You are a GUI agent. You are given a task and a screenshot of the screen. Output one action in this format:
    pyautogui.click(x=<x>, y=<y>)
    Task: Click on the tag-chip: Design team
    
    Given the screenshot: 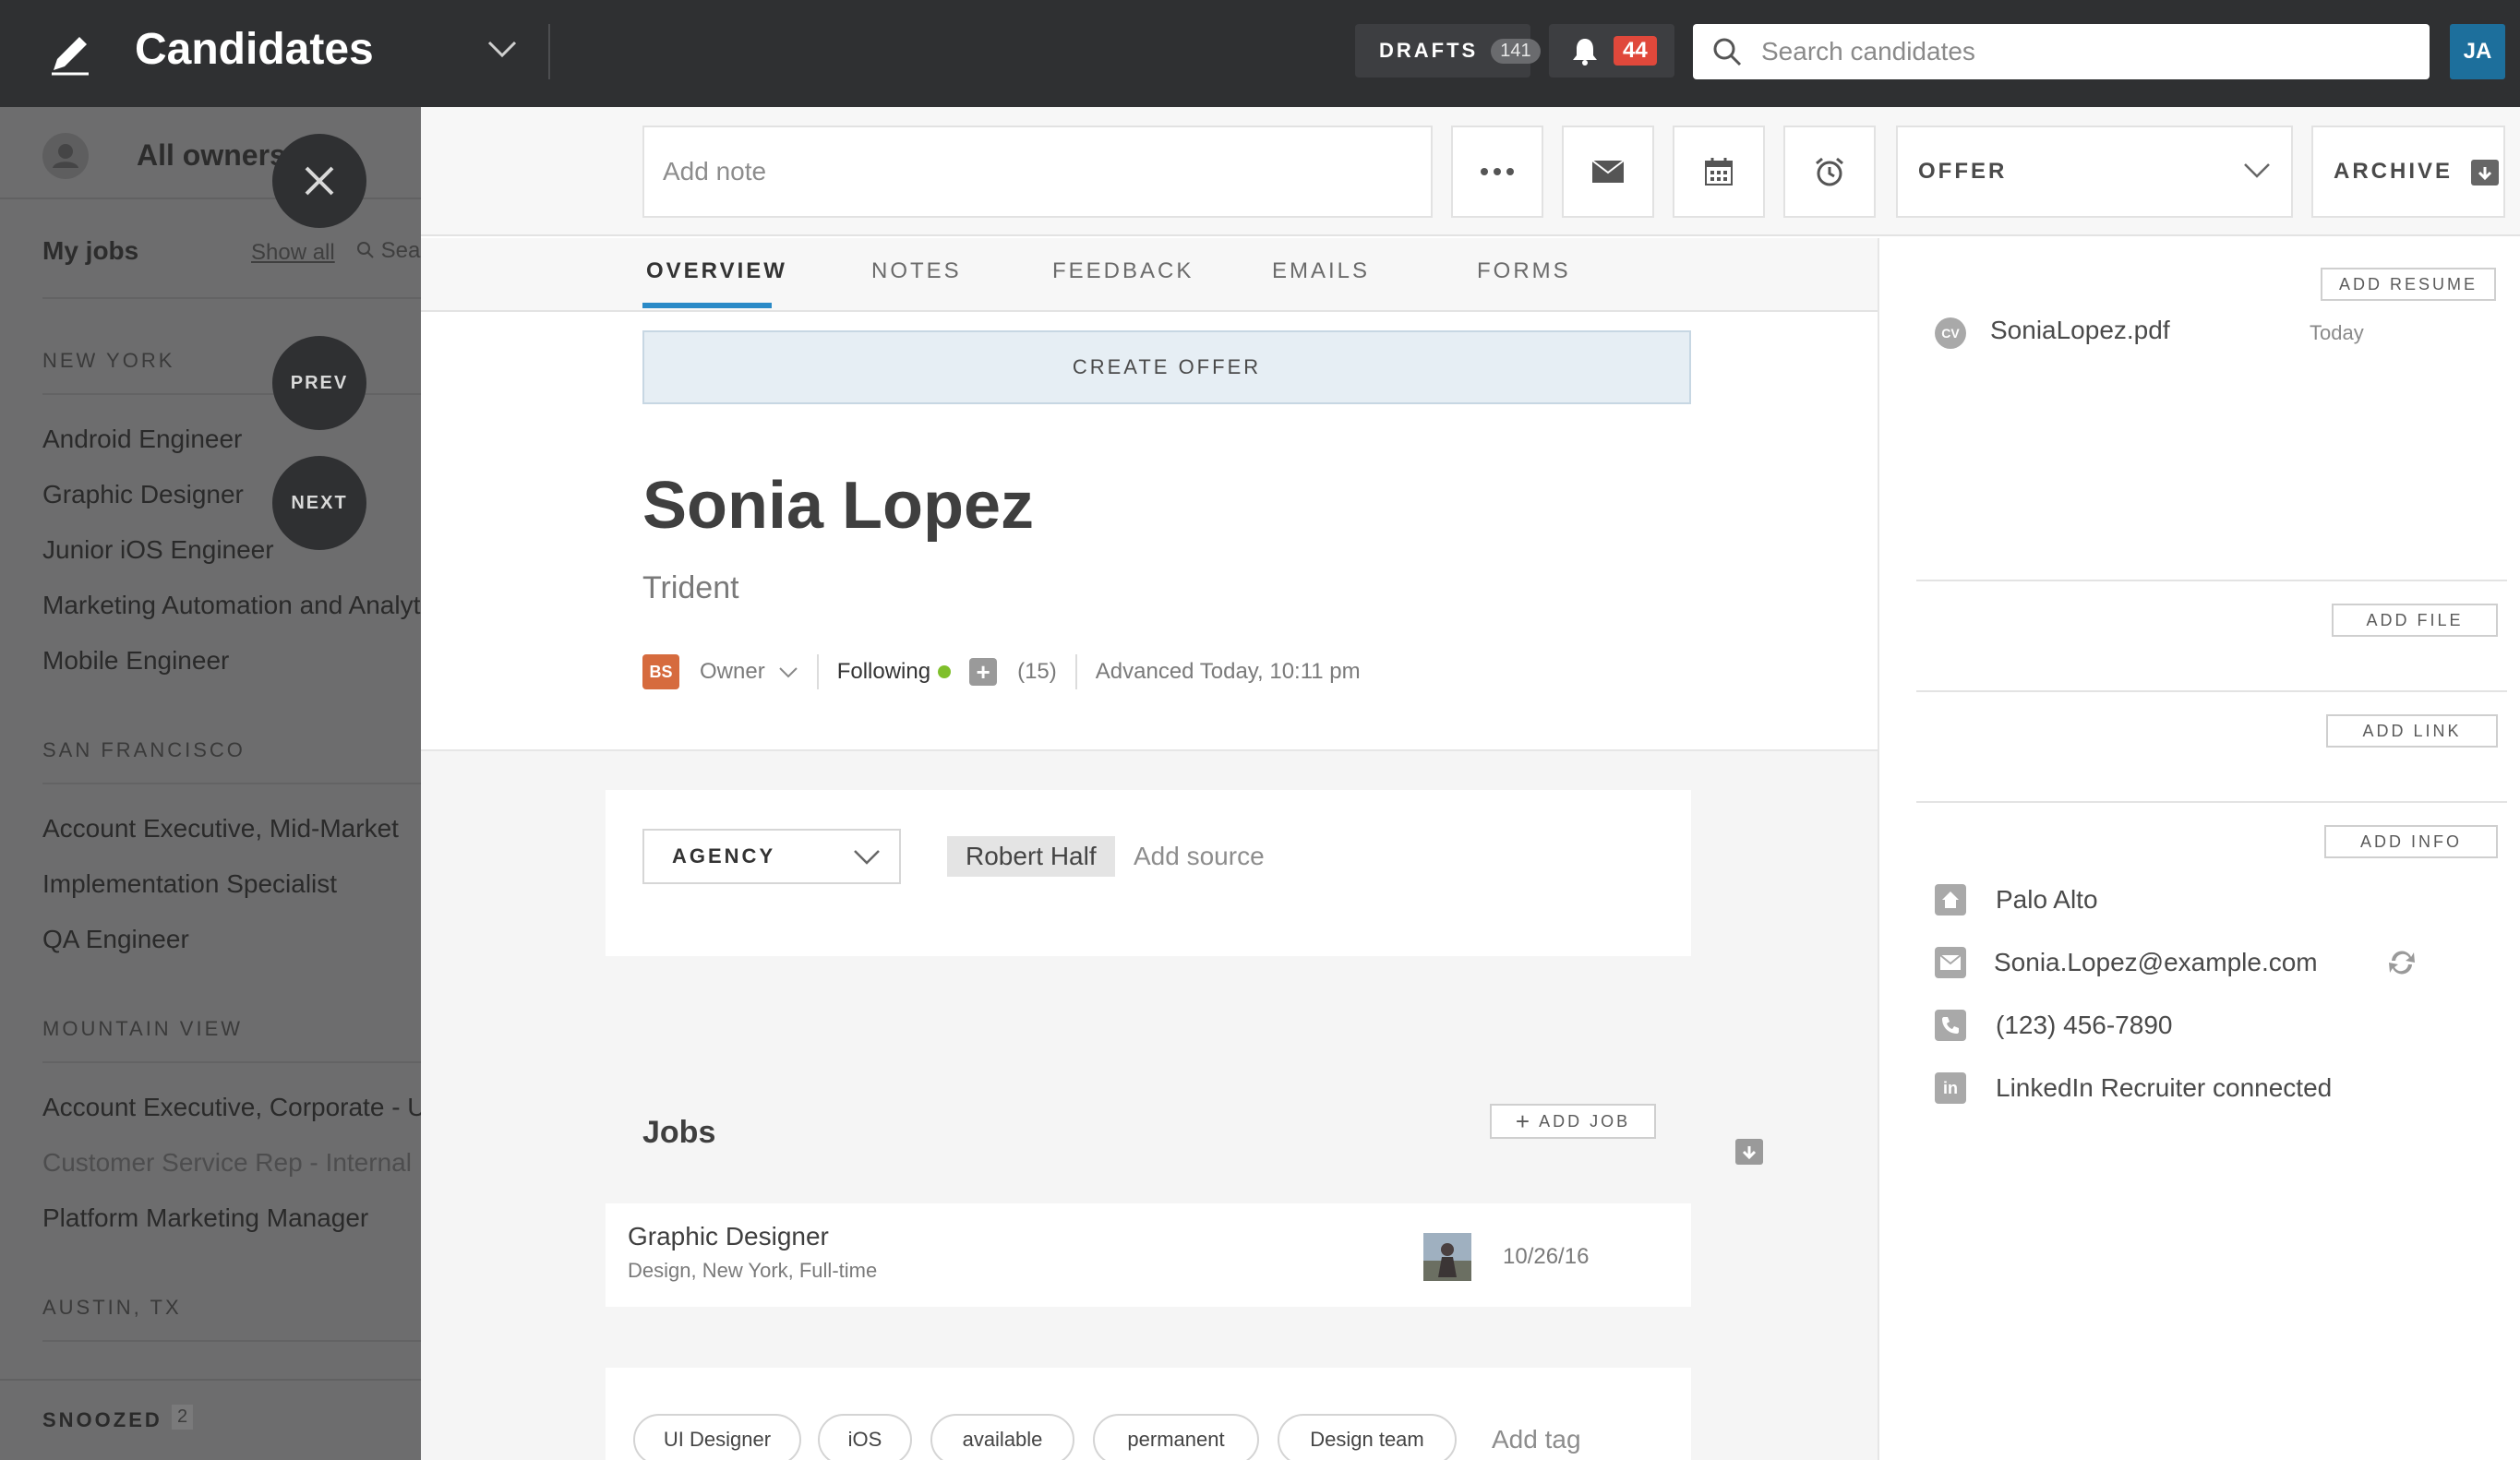 What is the action you would take?
    pyautogui.click(x=1367, y=1437)
    